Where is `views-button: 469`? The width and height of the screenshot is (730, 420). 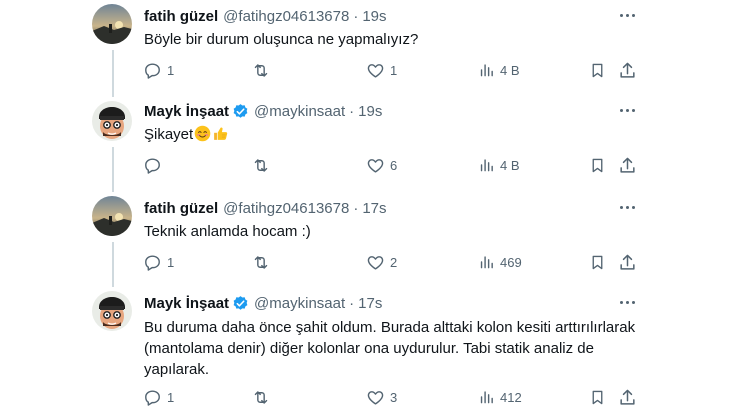
views-button: 469 is located at coordinates (500, 262).